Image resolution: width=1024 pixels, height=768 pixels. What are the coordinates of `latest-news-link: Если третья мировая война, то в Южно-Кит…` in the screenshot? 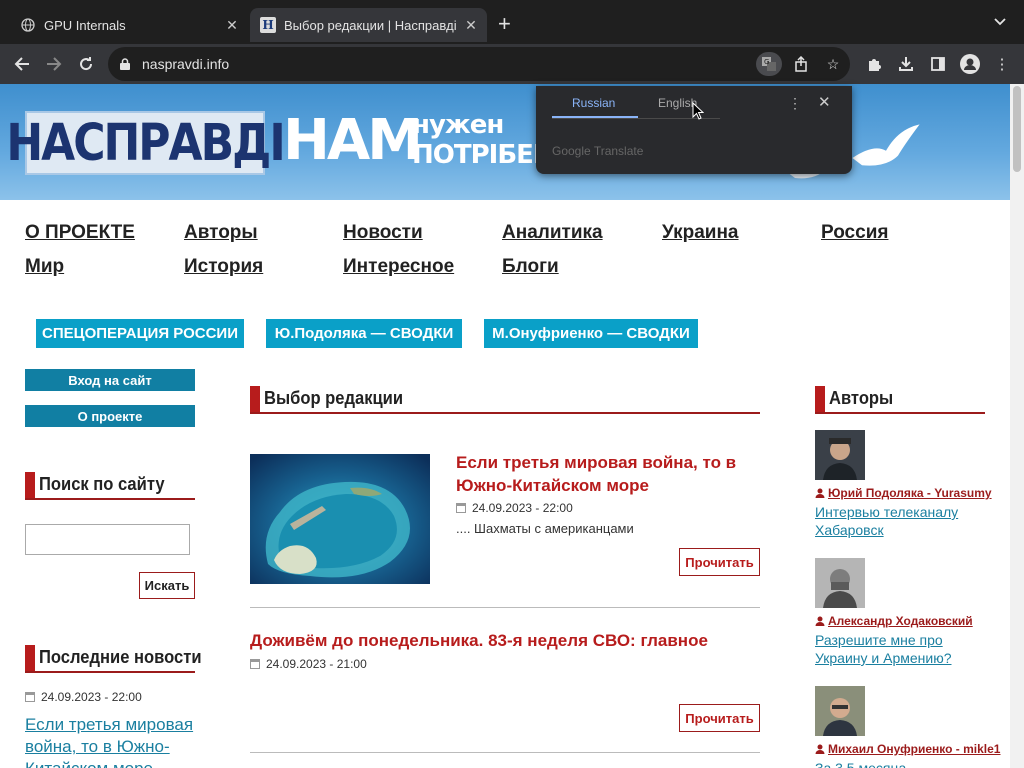 It's located at (110, 741).